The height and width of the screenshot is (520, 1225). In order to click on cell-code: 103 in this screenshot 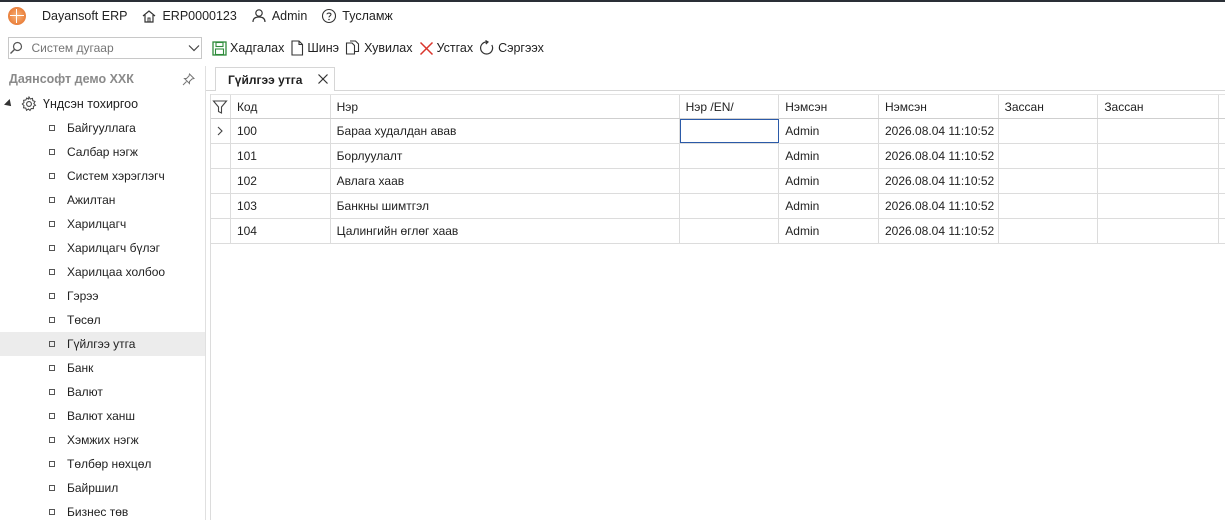, I will do `click(281, 206)`.